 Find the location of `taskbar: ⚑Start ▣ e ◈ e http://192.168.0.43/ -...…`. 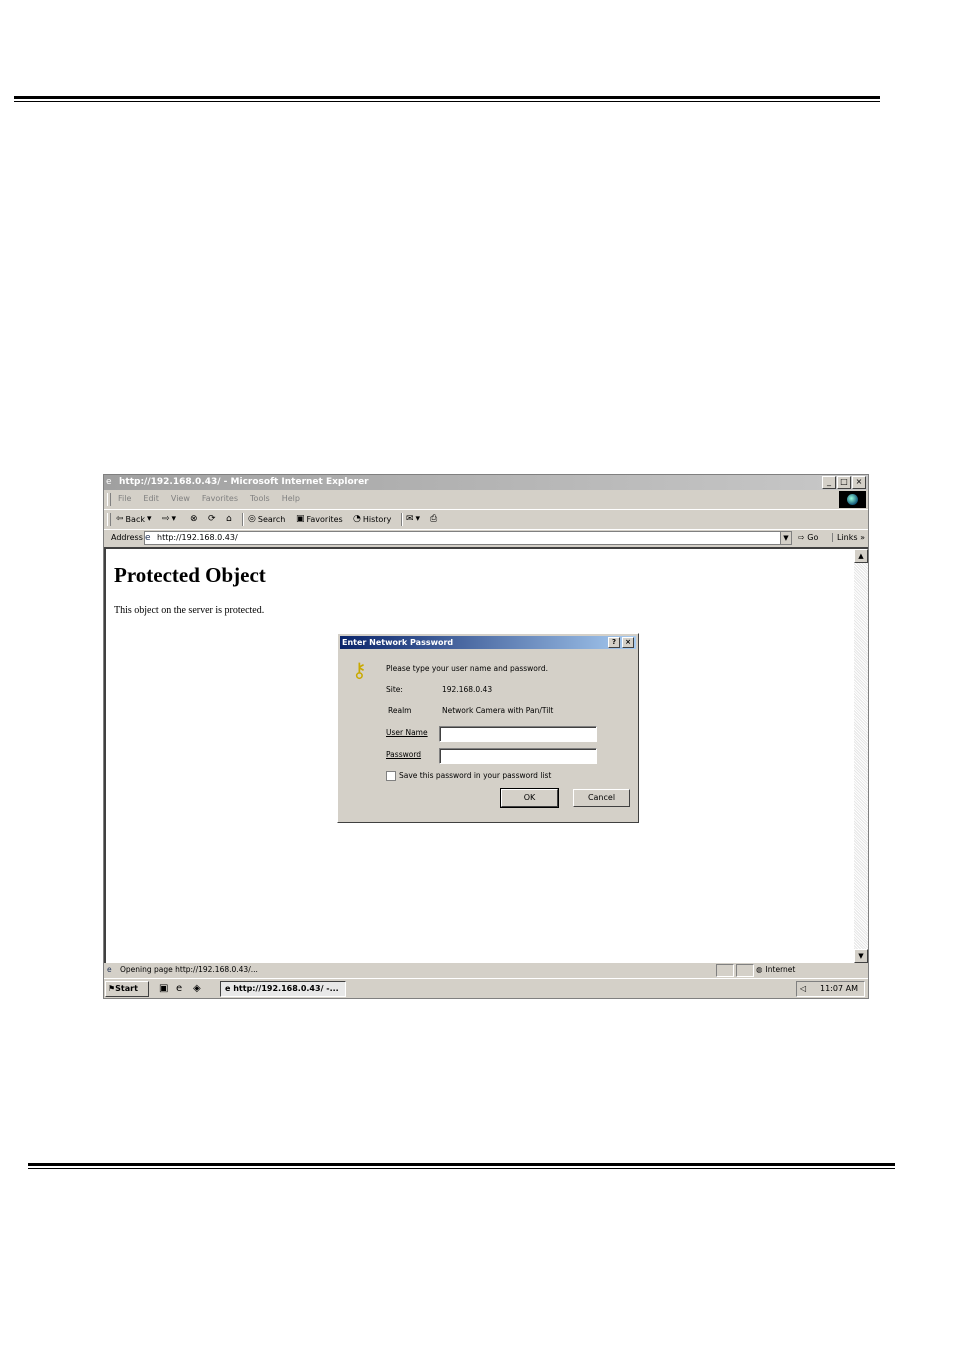

taskbar: ⚑Start ▣ e ◈ e http://192.168.0.43/ -...… is located at coordinates (486, 988).